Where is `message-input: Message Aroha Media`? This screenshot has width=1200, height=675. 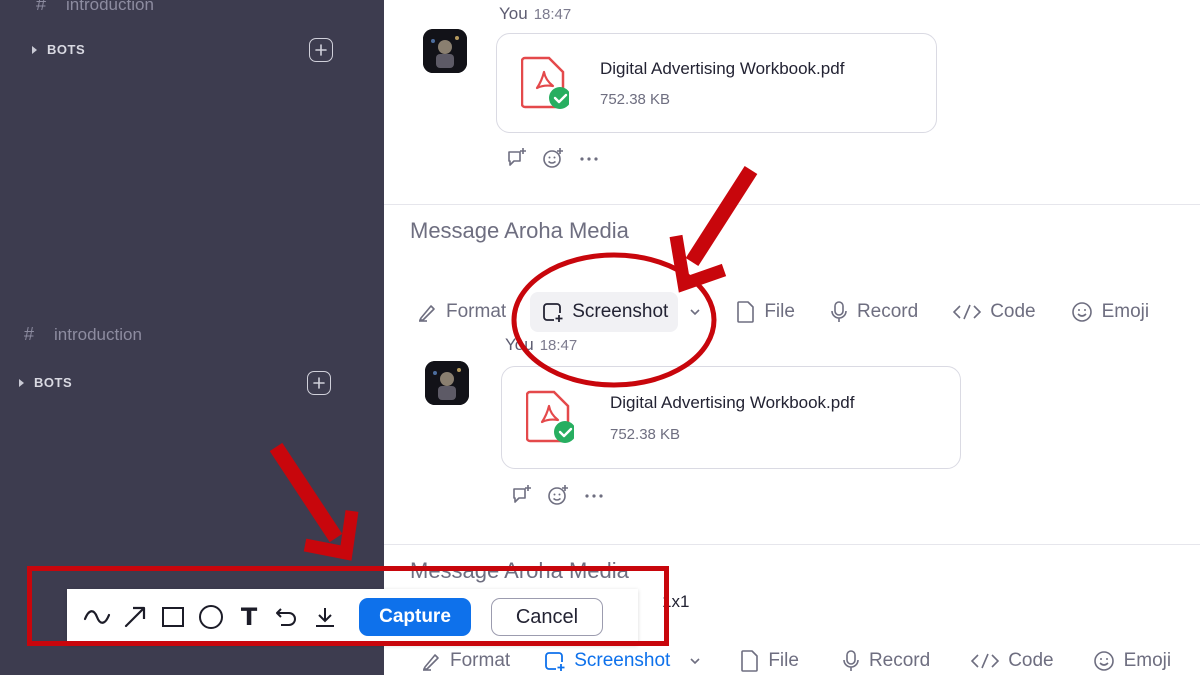 message-input: Message Aroha Media is located at coordinates (519, 231).